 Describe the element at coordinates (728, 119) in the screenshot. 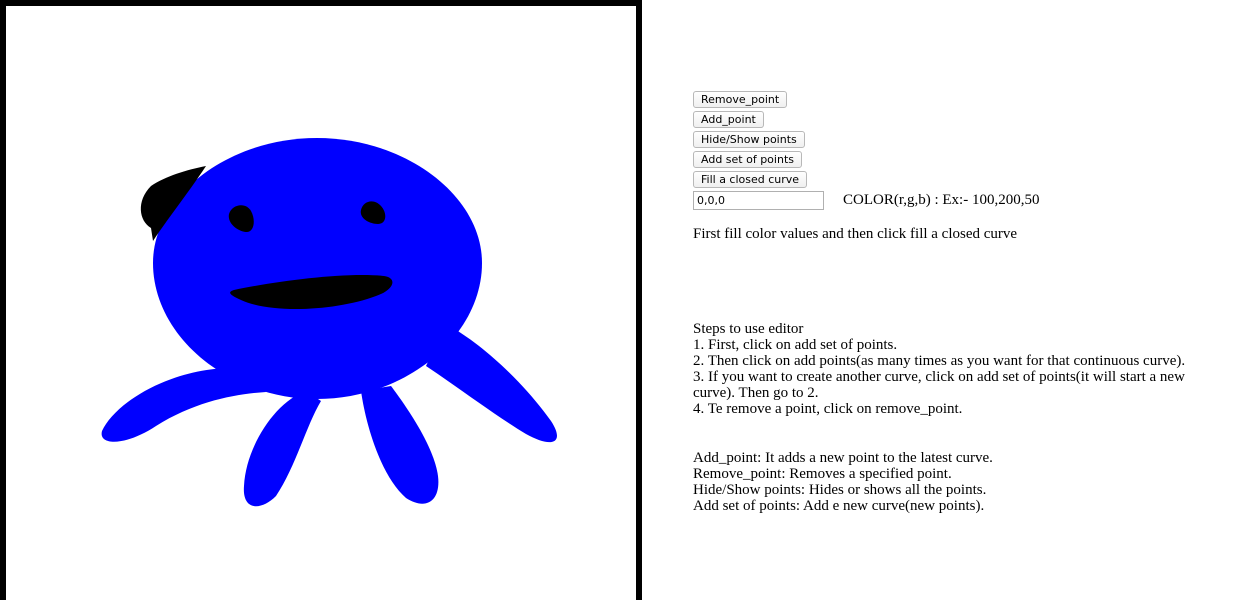

I see `add-point-button: Add_point` at that location.